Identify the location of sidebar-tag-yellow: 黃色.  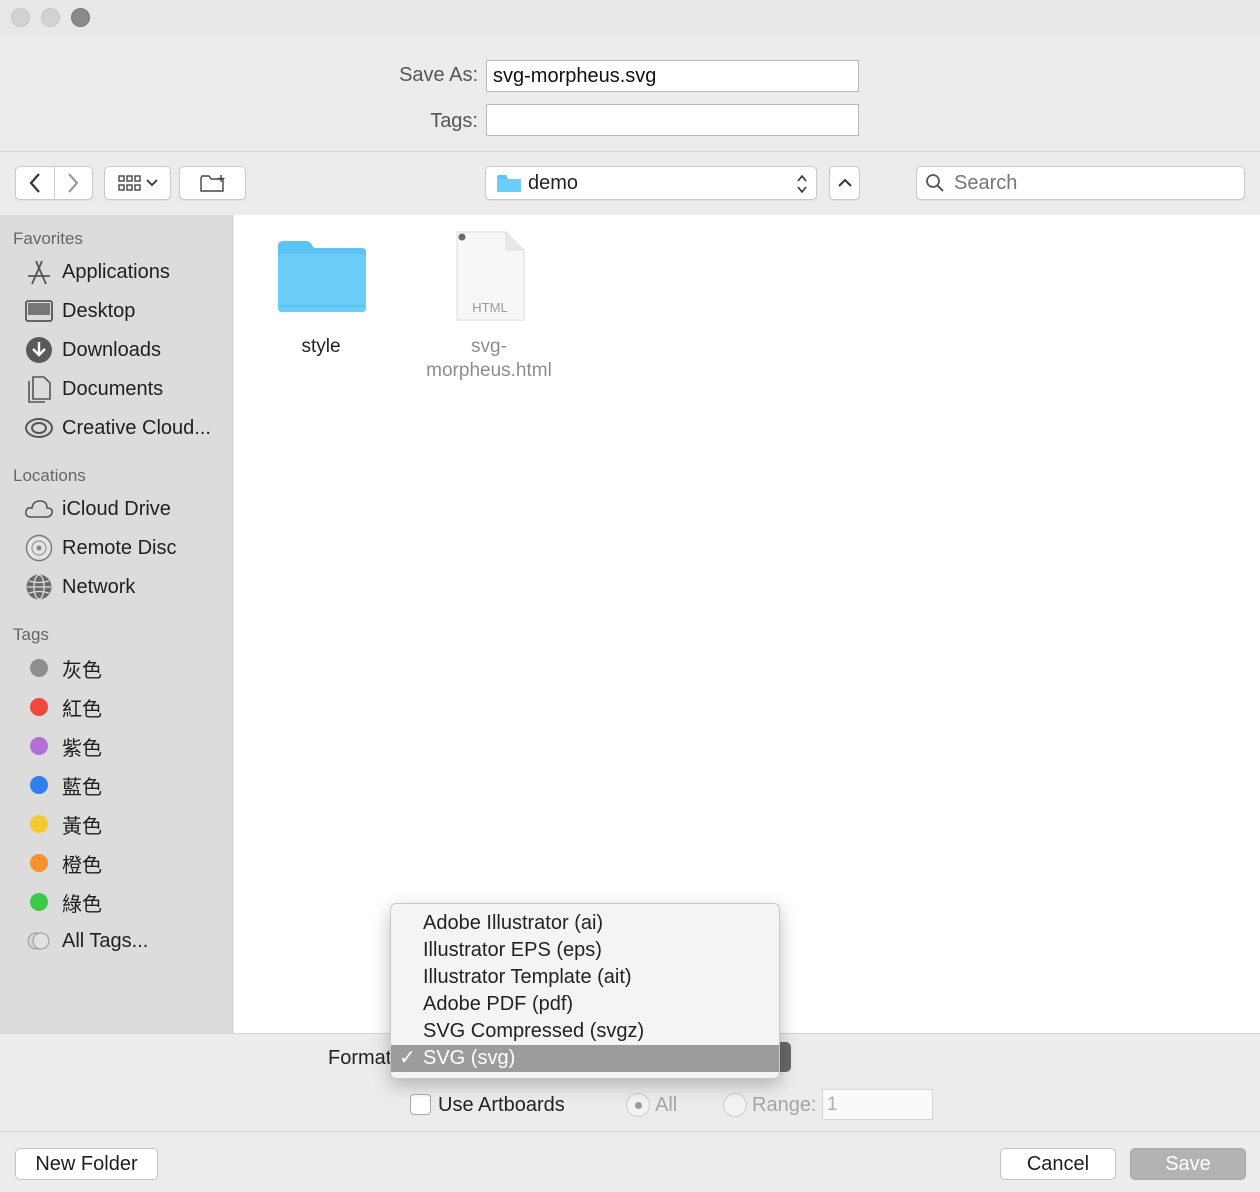
(126, 824).